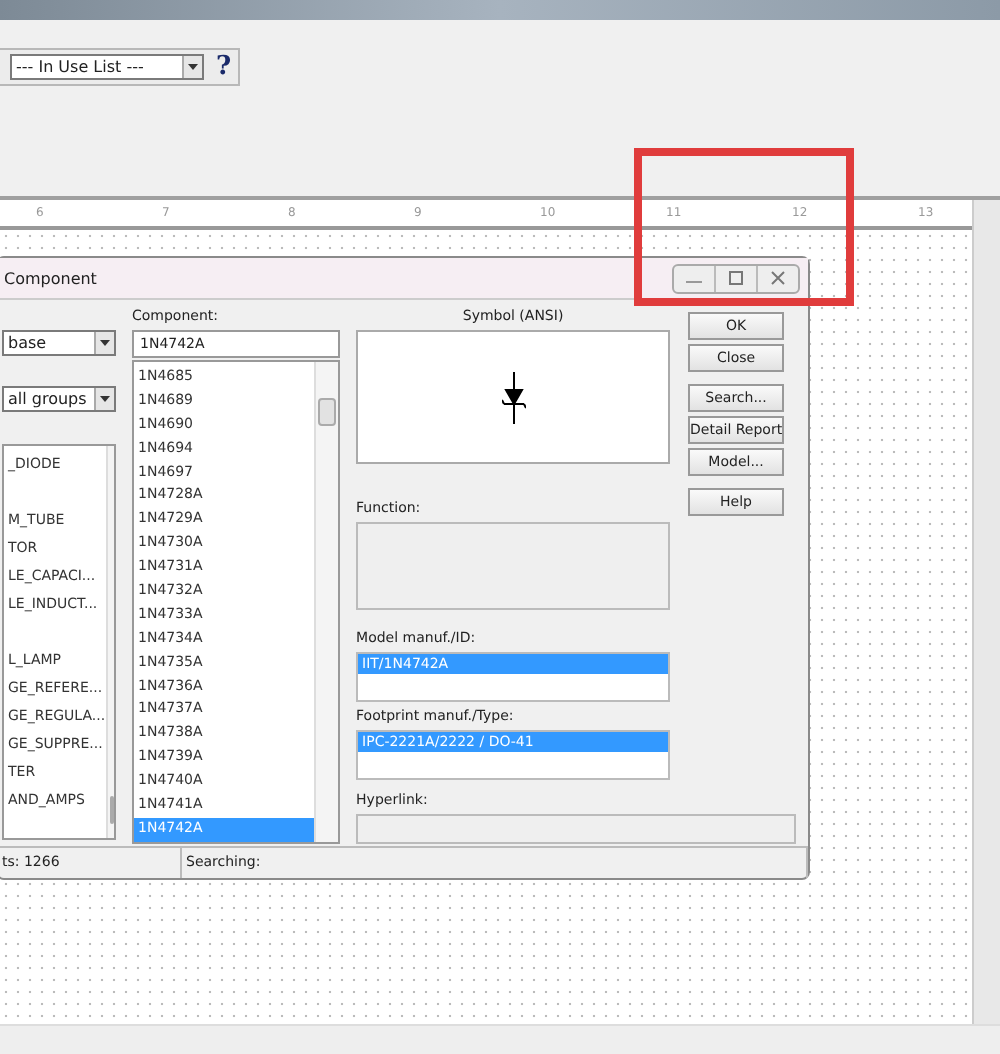  I want to click on help-button: ?, so click(224, 67).